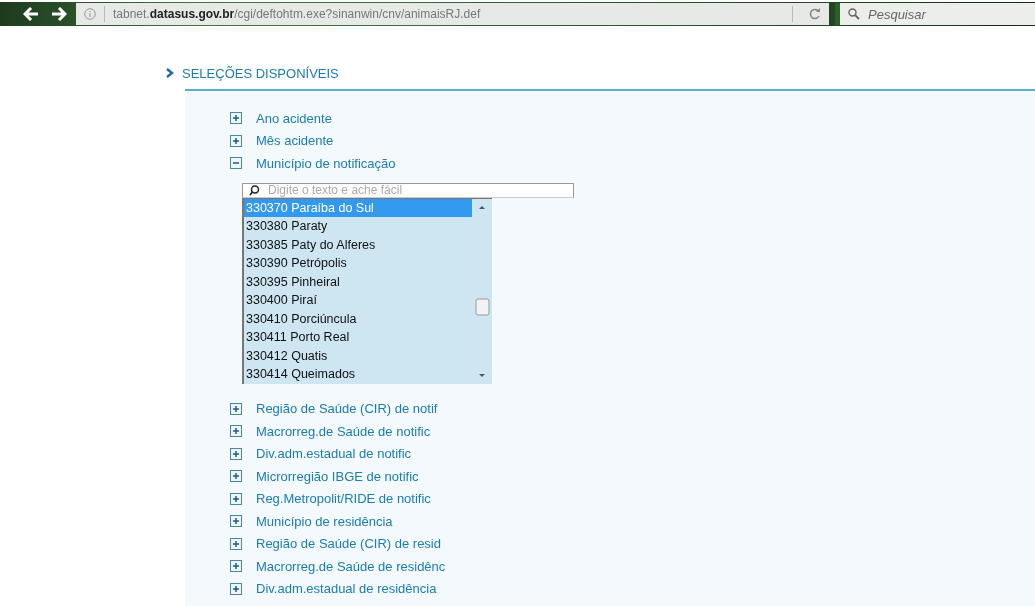 This screenshot has height=606, width=1035. I want to click on selection-item: Div.adm.estadual de notific, so click(334, 454).